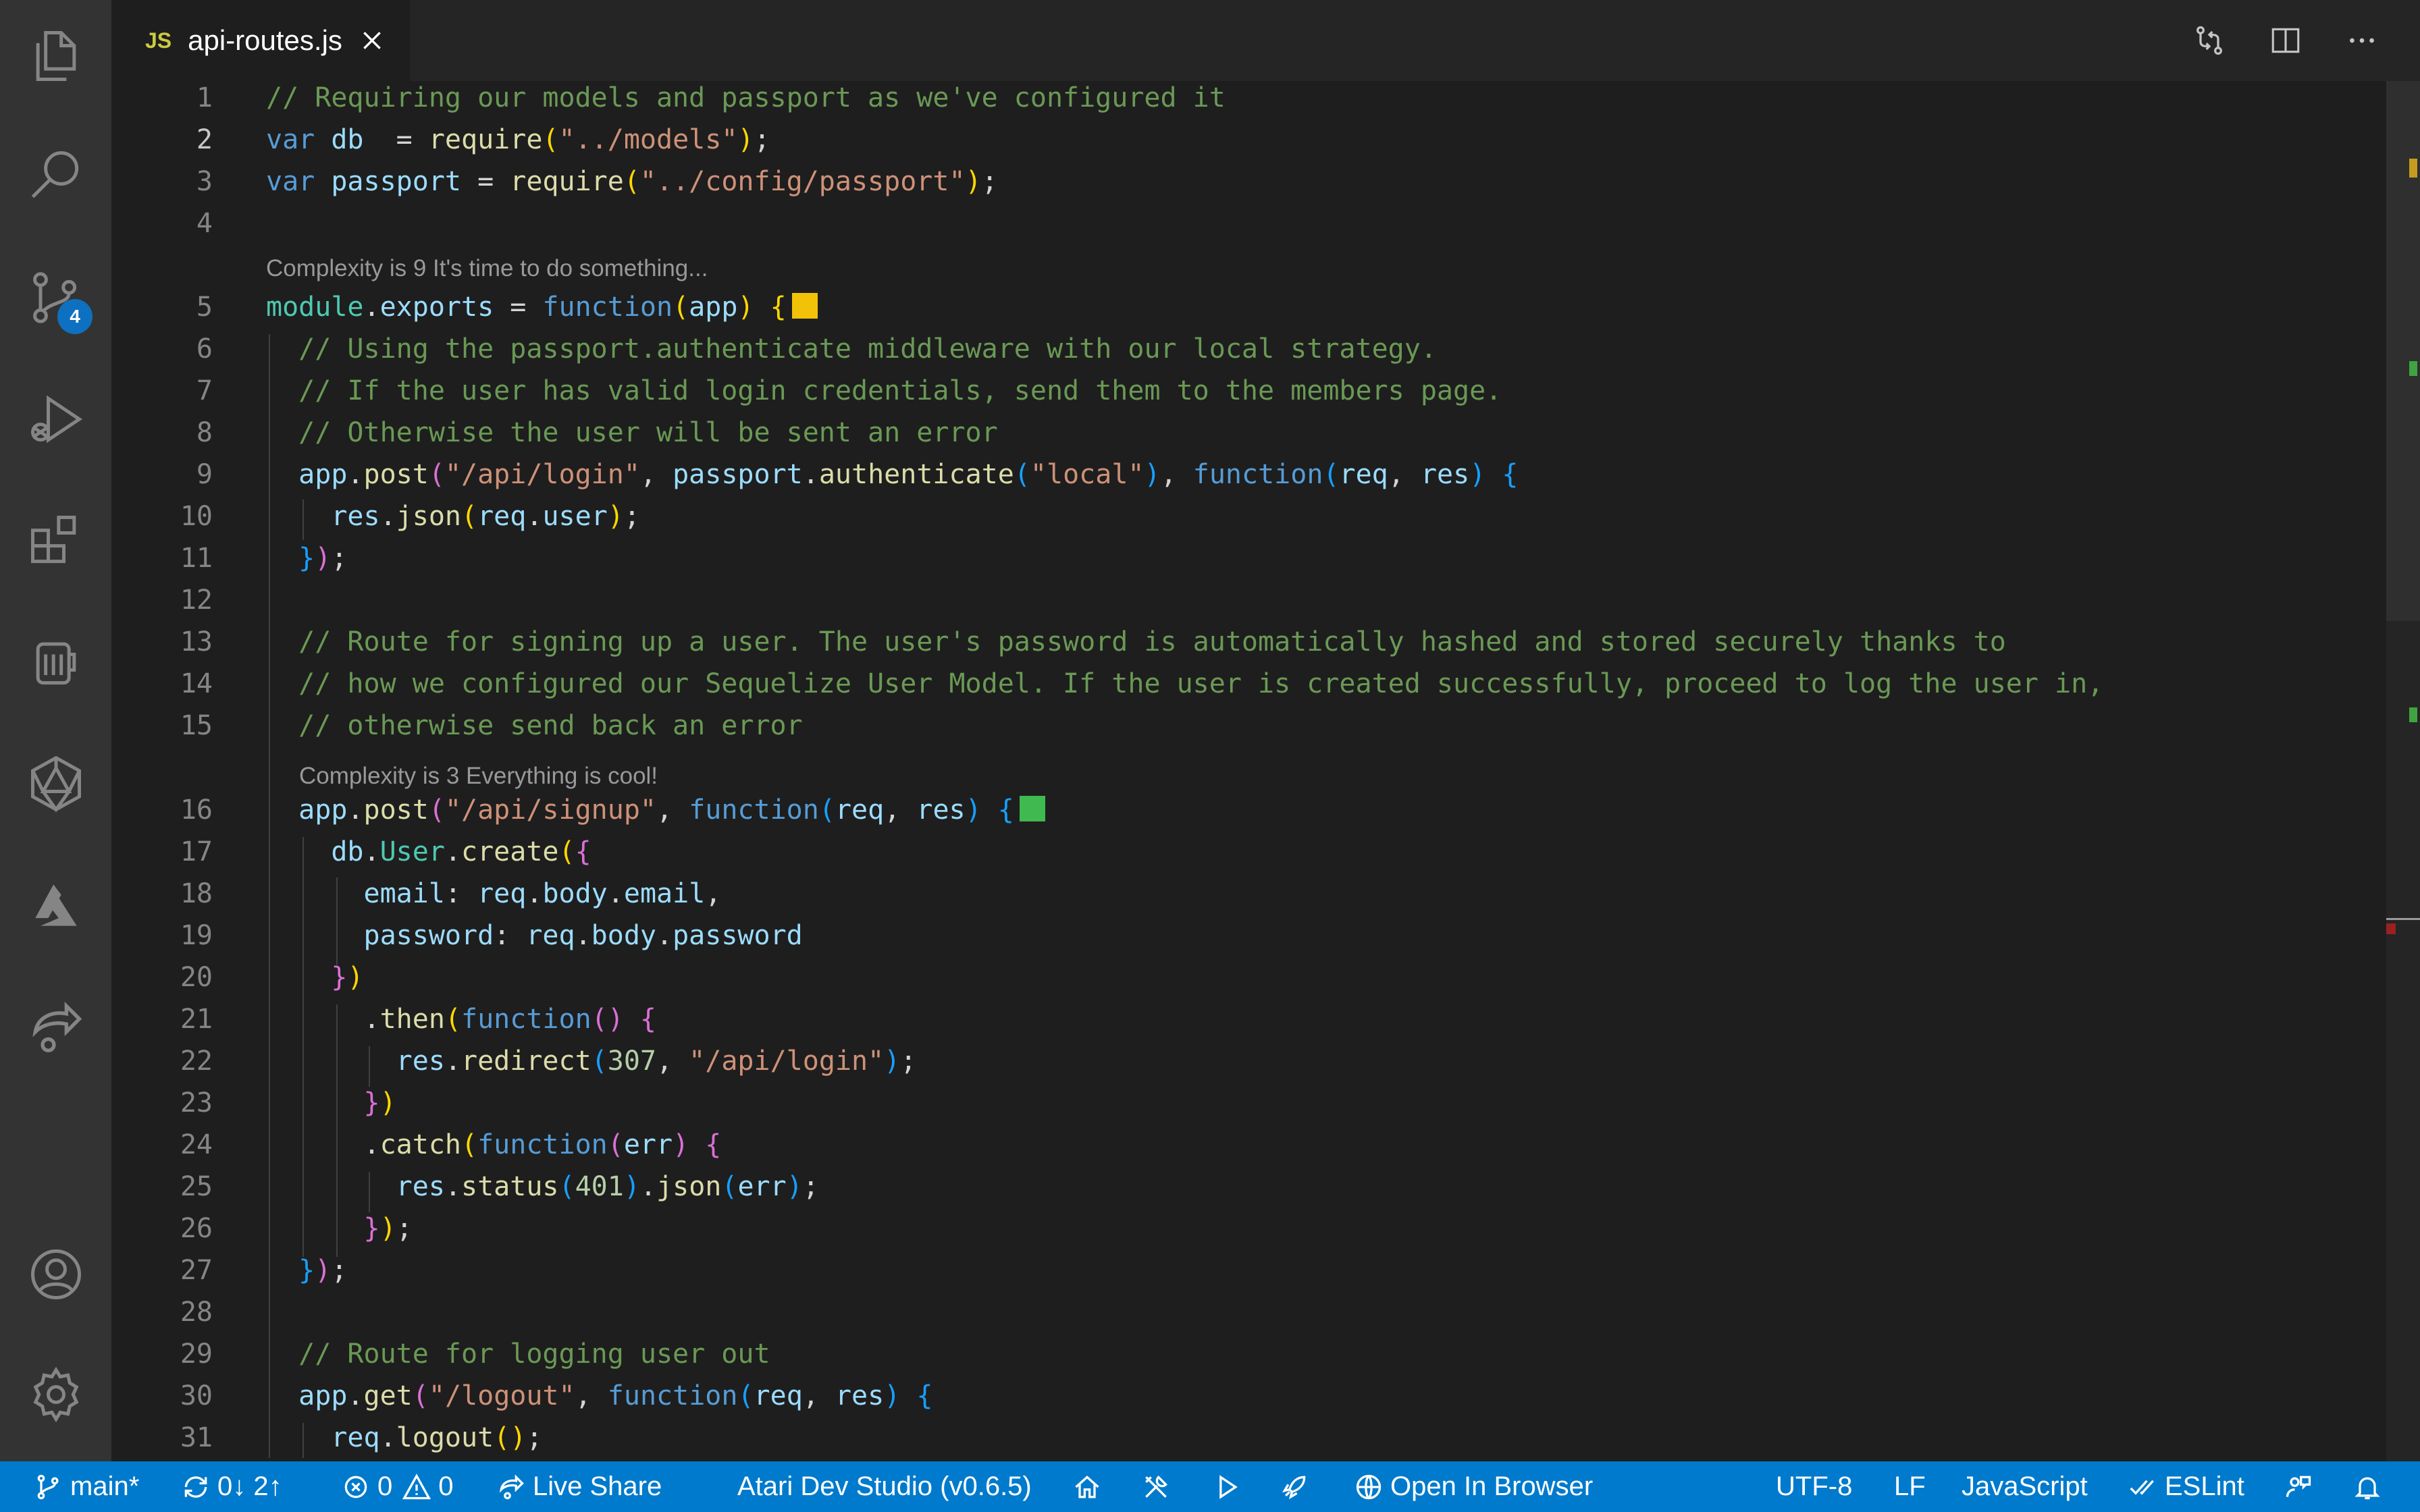 The width and height of the screenshot is (2420, 1512). What do you see at coordinates (314, 977) in the screenshot?
I see `code-line: })` at bounding box center [314, 977].